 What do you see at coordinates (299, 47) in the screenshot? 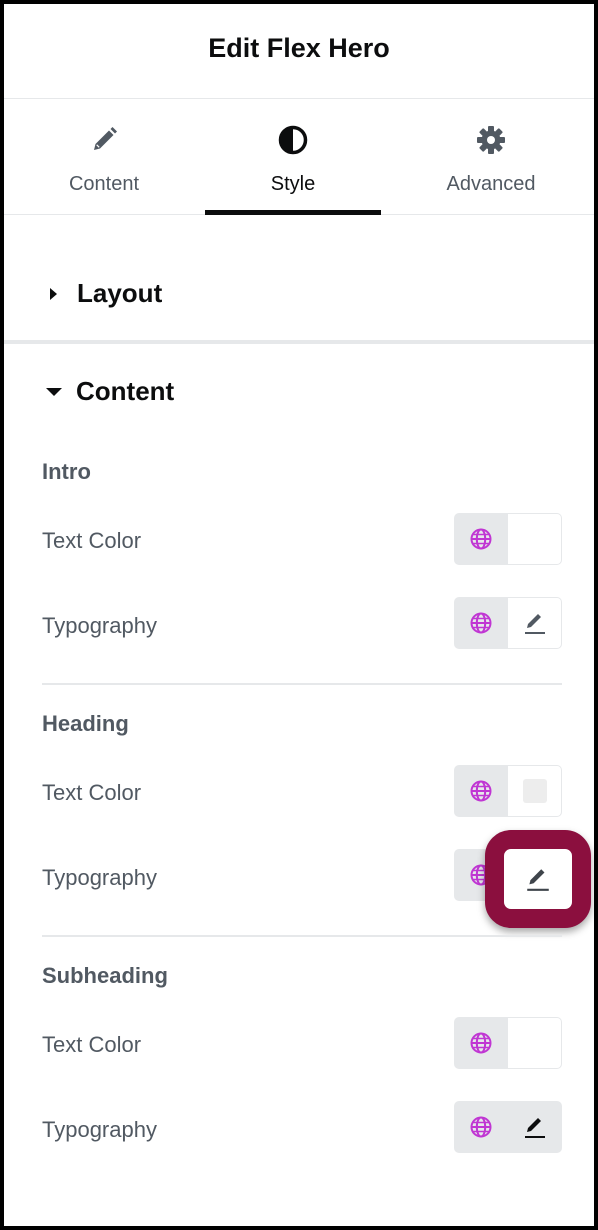
I see `page-title: Edit Flex Hero` at bounding box center [299, 47].